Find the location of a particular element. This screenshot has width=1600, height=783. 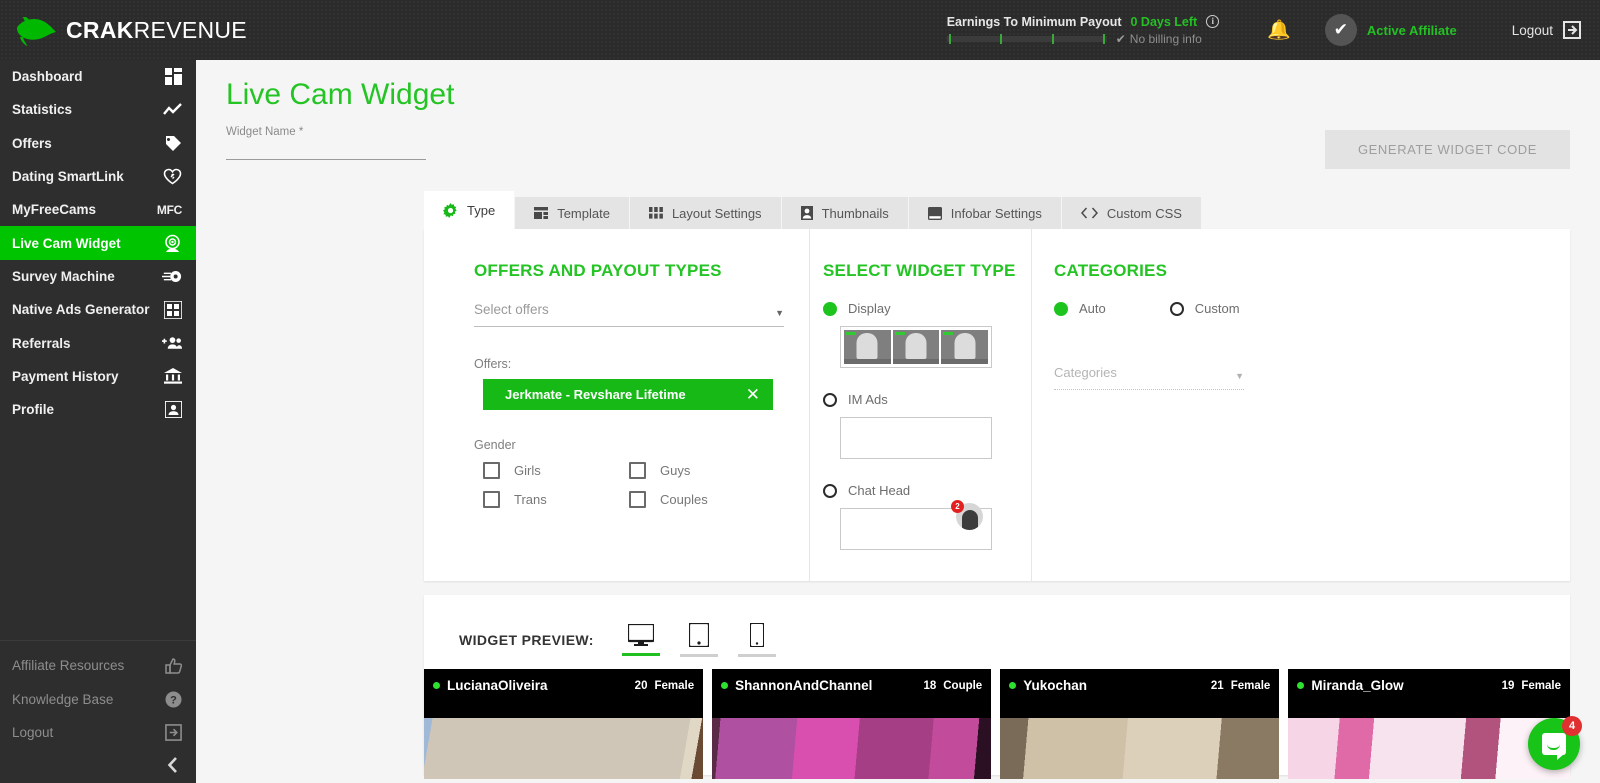

cam-card-name: Miranda_Glow is located at coordinates (1357, 685).